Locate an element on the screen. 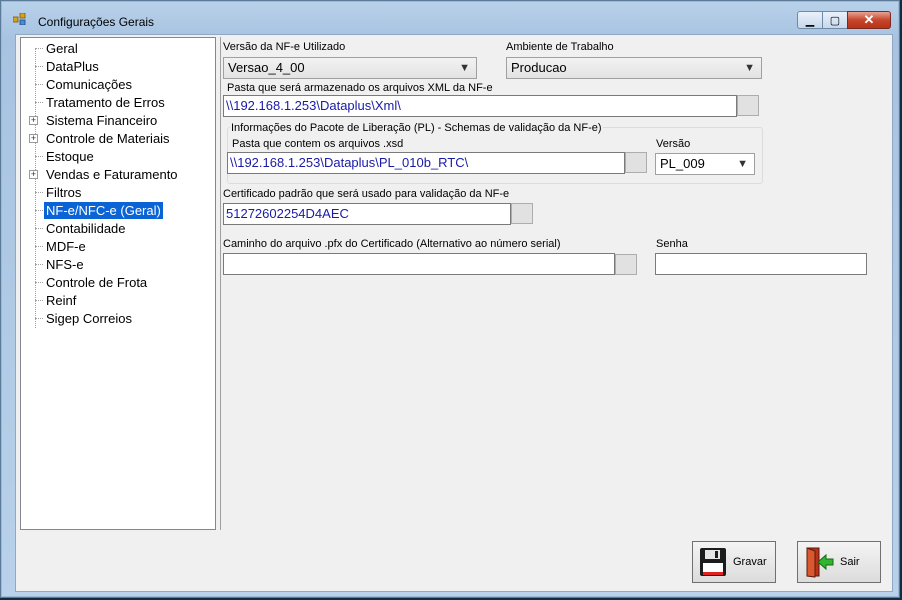 The height and width of the screenshot is (600, 902). gravar-button: Gravar is located at coordinates (734, 562).